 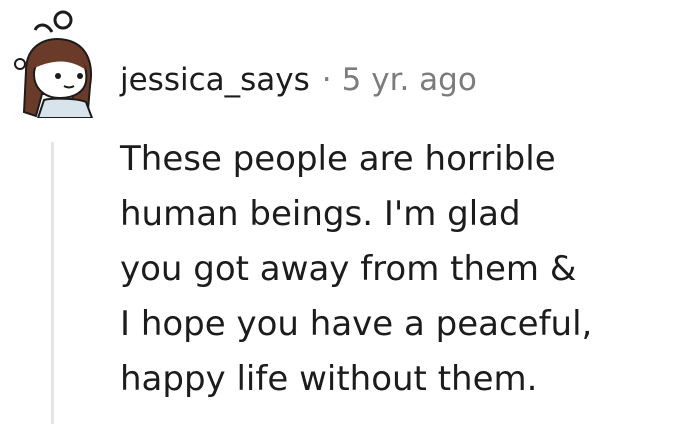 I want to click on avatar-icon, so click(x=54, y=64).